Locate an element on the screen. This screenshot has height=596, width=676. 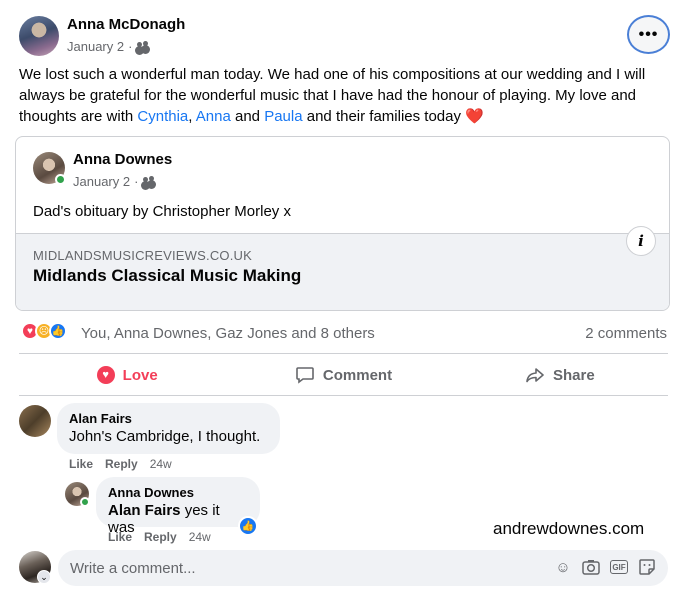
action-bar: ♥ Love Comment Share is located at coordinates (343, 375).